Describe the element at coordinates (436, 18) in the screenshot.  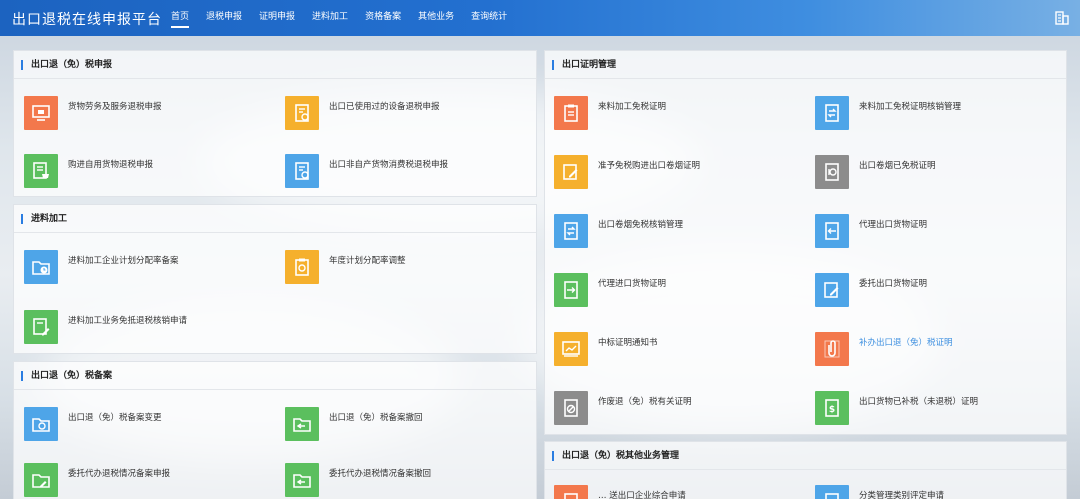
I see `nav-other-business: 其他业务` at that location.